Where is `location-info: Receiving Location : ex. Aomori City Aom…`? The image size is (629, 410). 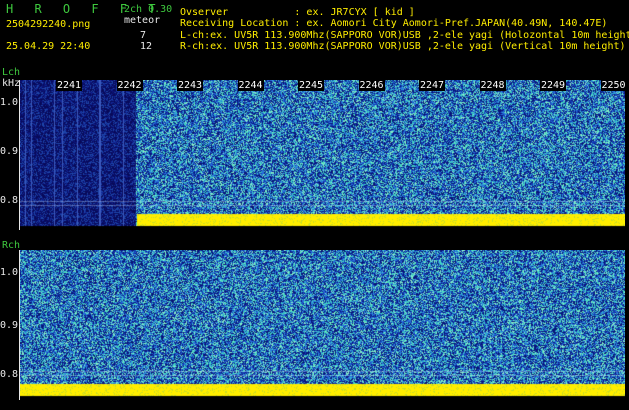 location-info: Receiving Location : ex. Aomori City Aom… is located at coordinates (394, 23).